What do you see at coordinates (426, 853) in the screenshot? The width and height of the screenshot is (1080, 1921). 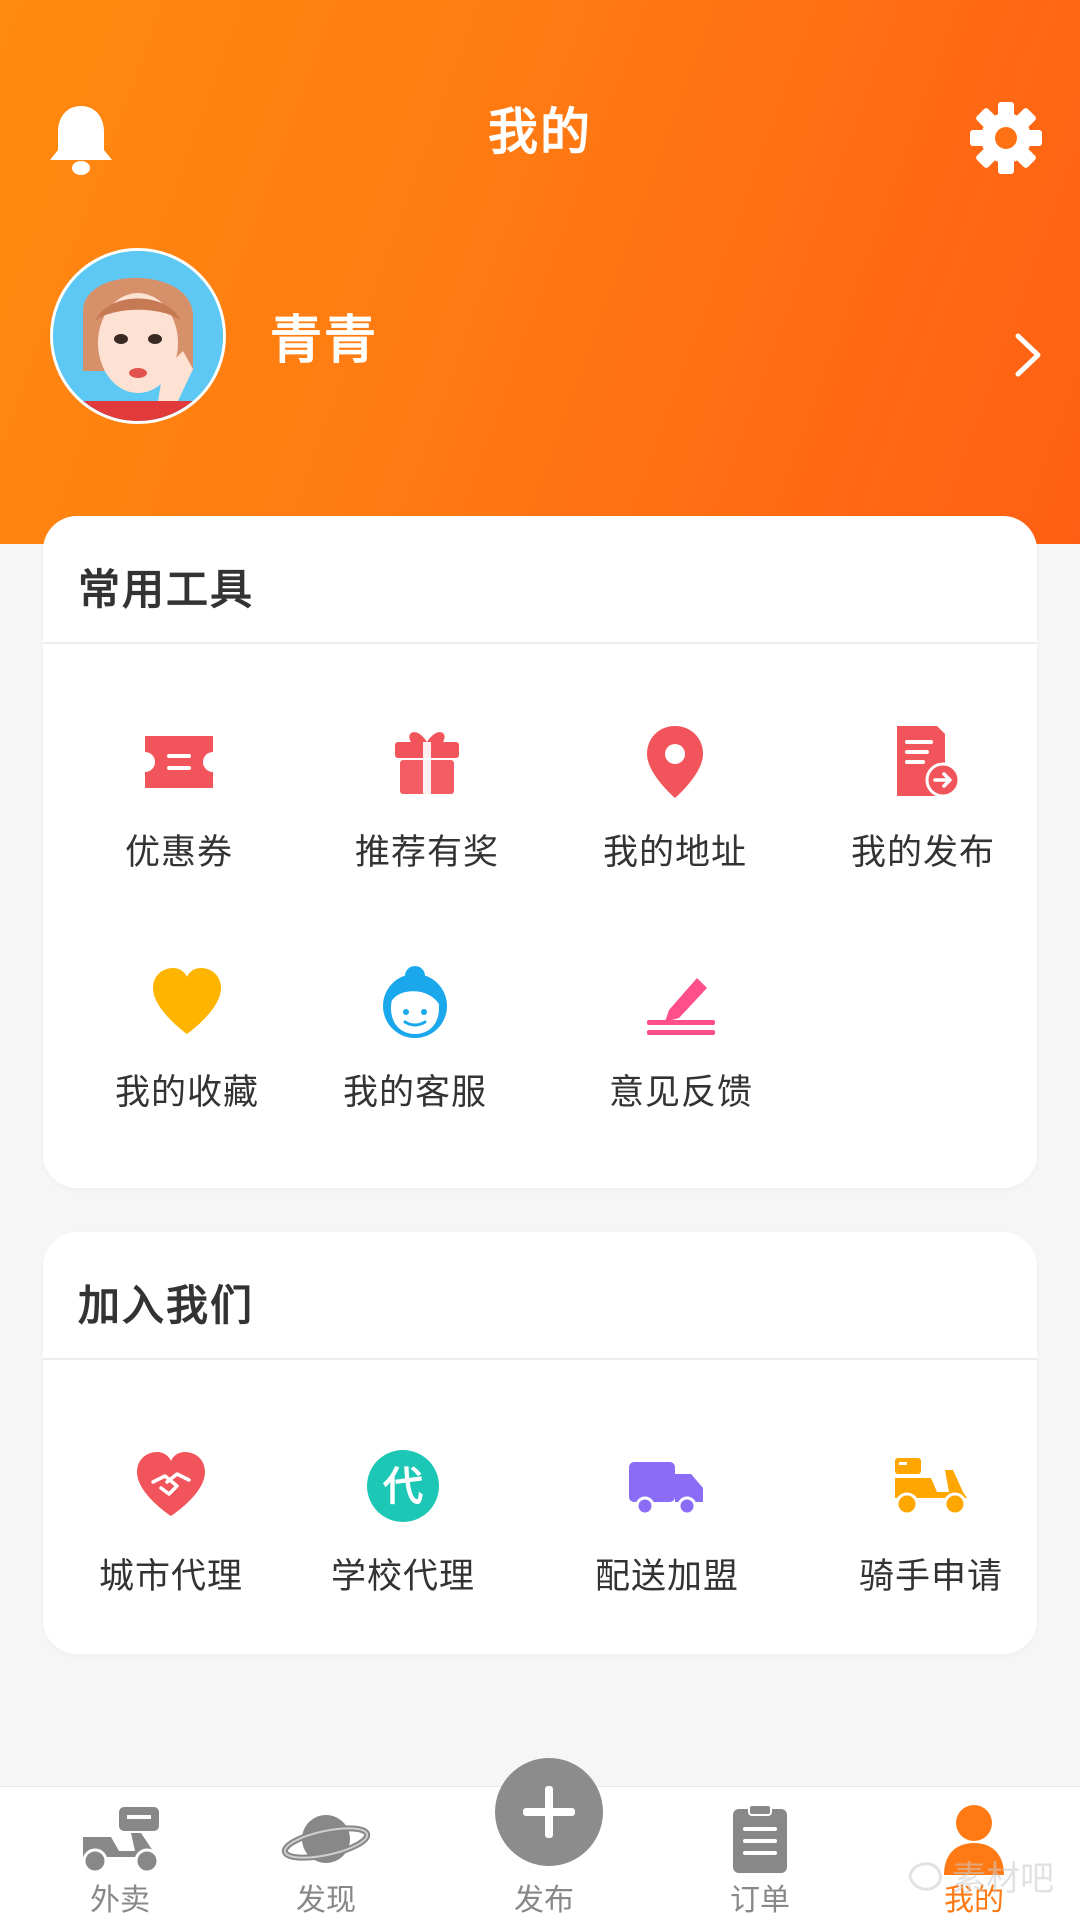 I see `tool-item-label: 推荐有奖` at bounding box center [426, 853].